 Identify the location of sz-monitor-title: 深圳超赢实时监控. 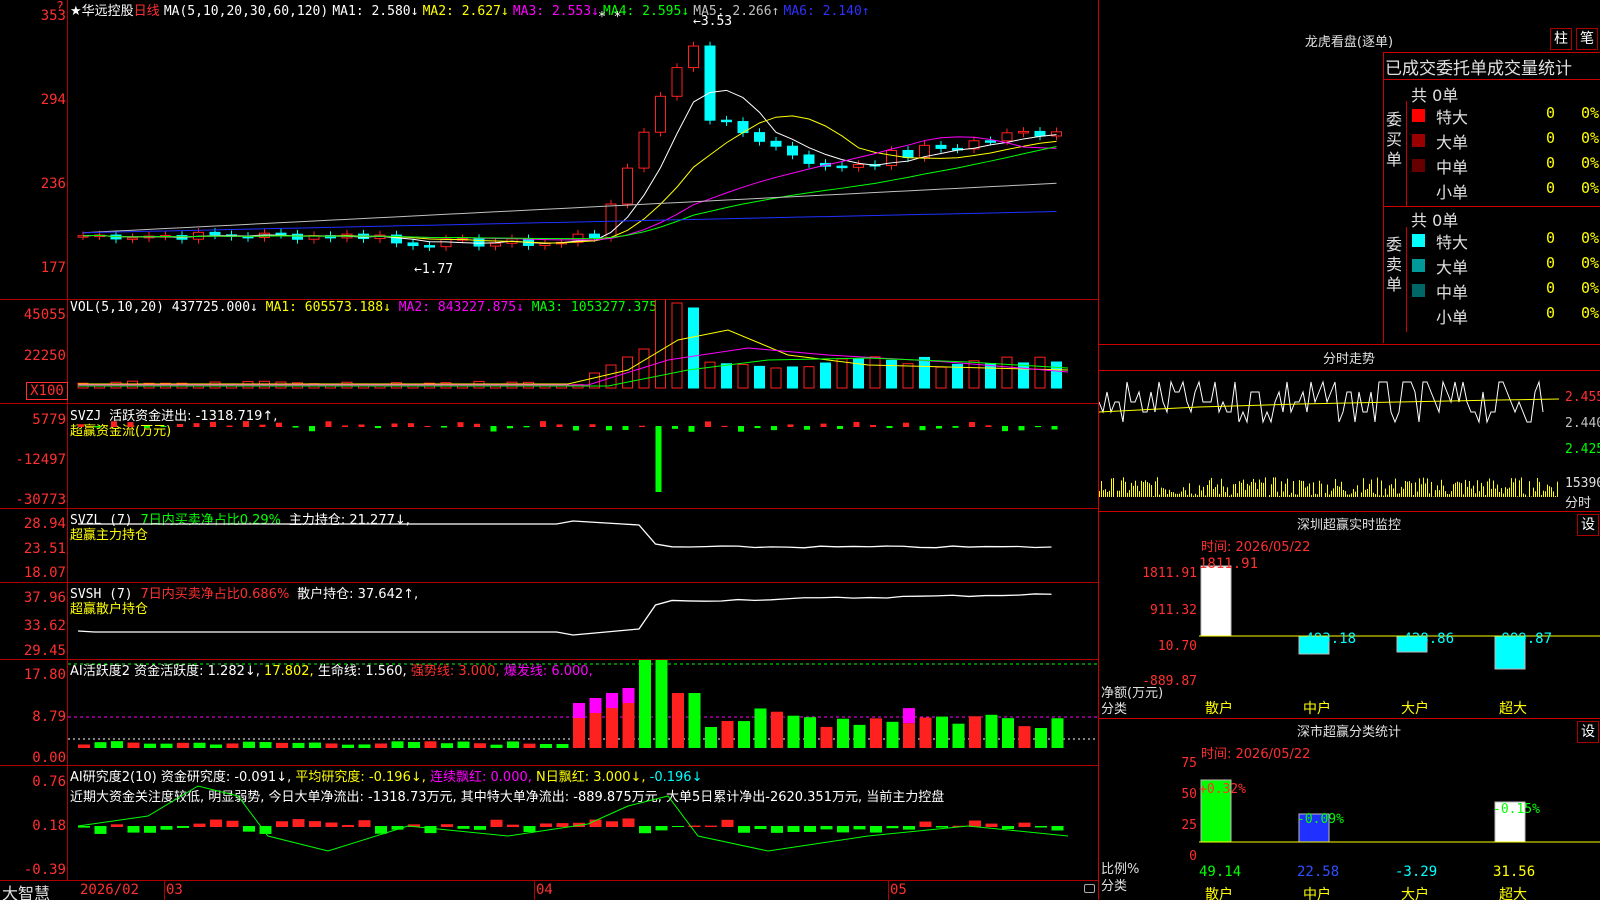
(1348, 525).